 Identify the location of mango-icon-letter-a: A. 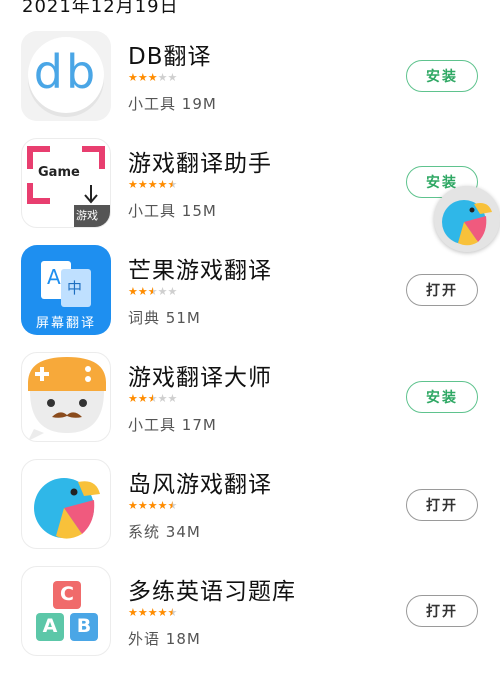
(54, 277).